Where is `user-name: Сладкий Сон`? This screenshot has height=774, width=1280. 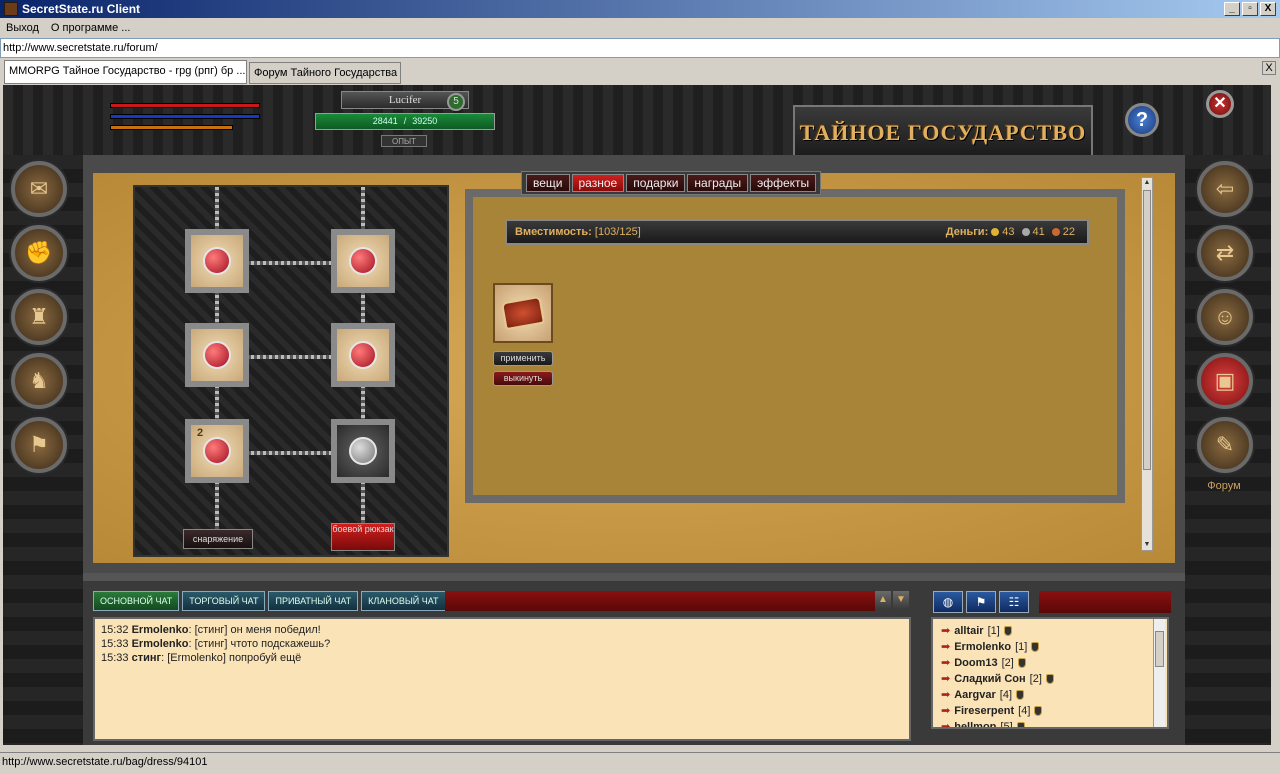
user-name: Сладкий Сон is located at coordinates (989, 679).